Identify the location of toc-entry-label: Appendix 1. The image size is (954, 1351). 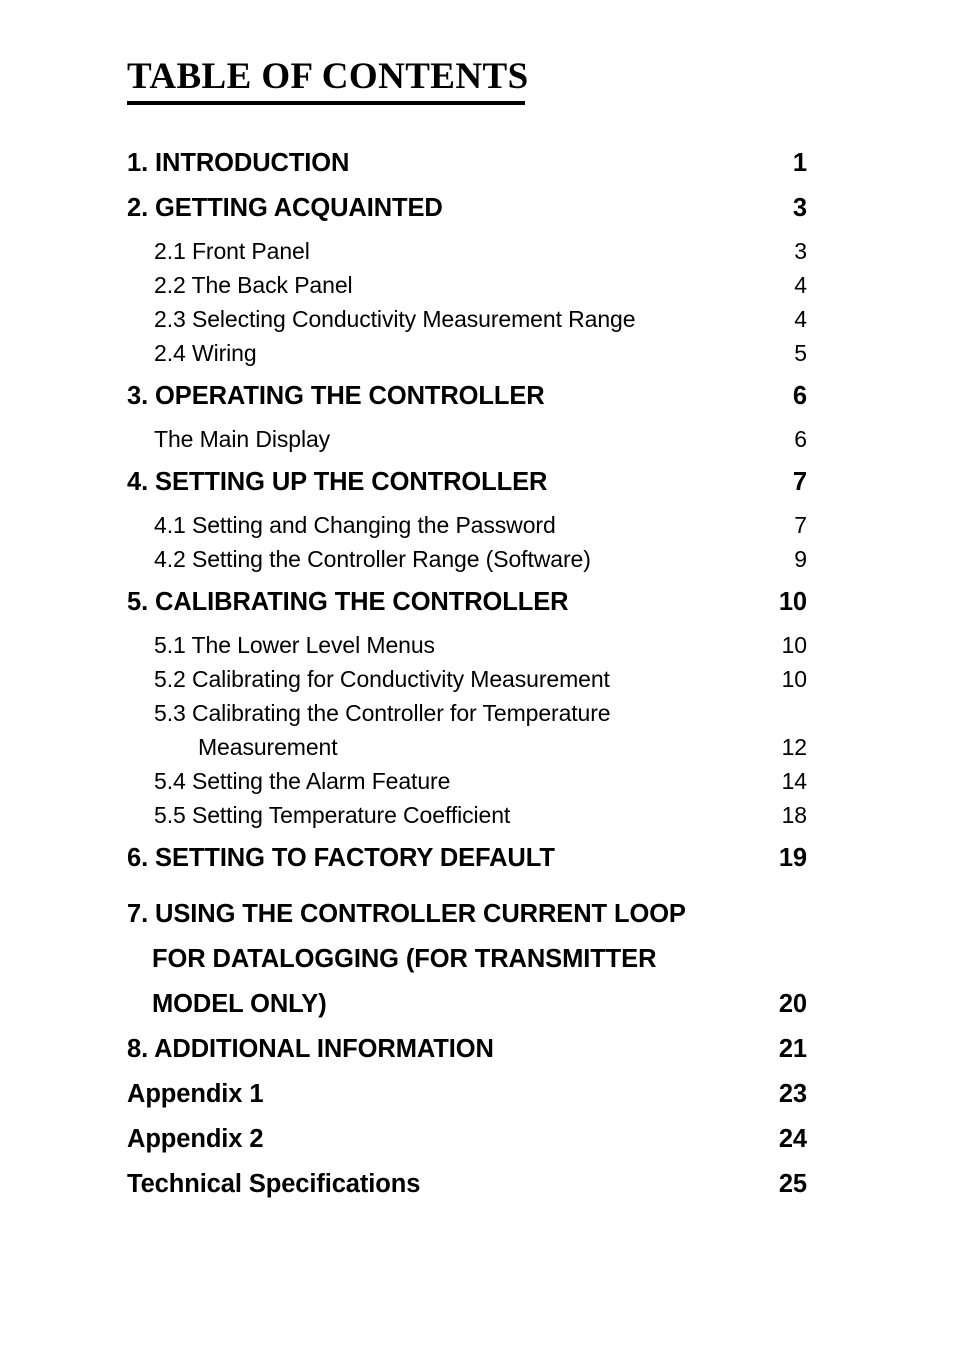
(195, 1094).